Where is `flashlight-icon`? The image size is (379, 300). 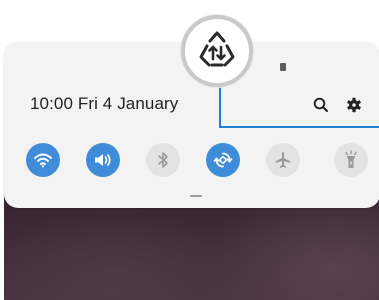
flashlight-icon is located at coordinates (351, 160).